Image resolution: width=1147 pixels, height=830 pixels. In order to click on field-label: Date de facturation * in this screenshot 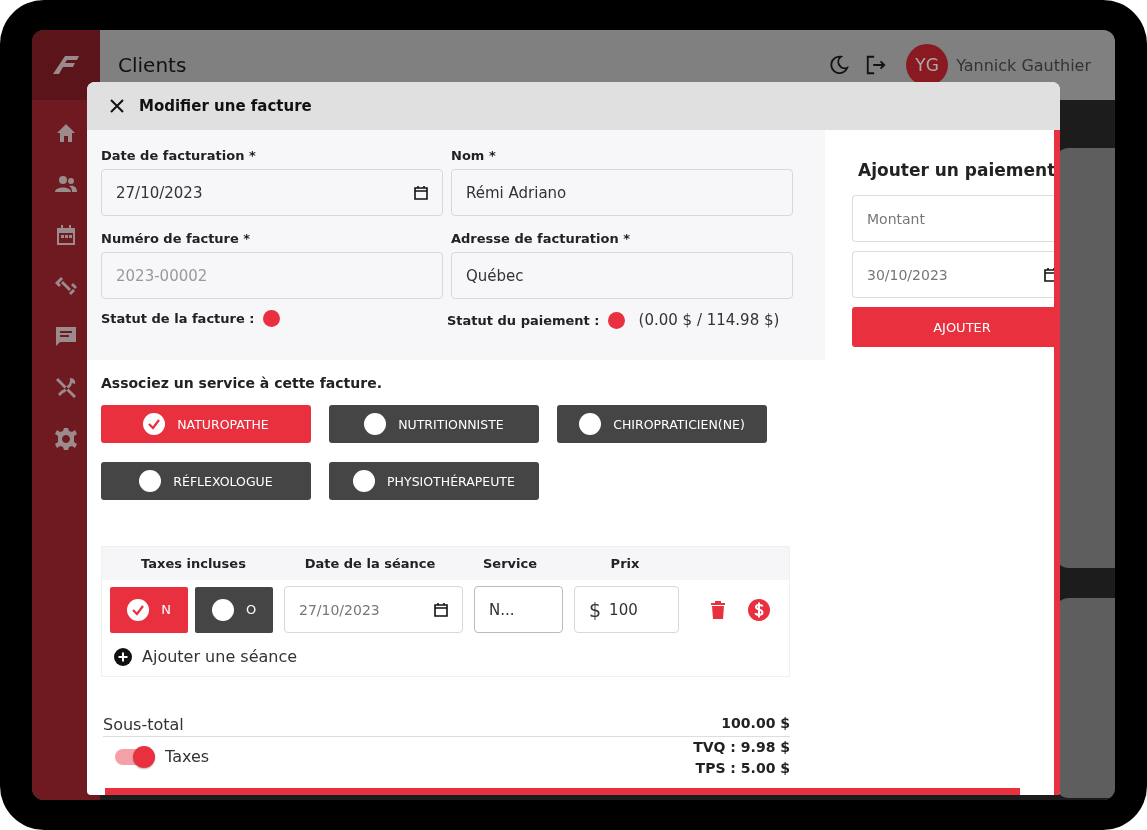, I will do `click(179, 155)`.